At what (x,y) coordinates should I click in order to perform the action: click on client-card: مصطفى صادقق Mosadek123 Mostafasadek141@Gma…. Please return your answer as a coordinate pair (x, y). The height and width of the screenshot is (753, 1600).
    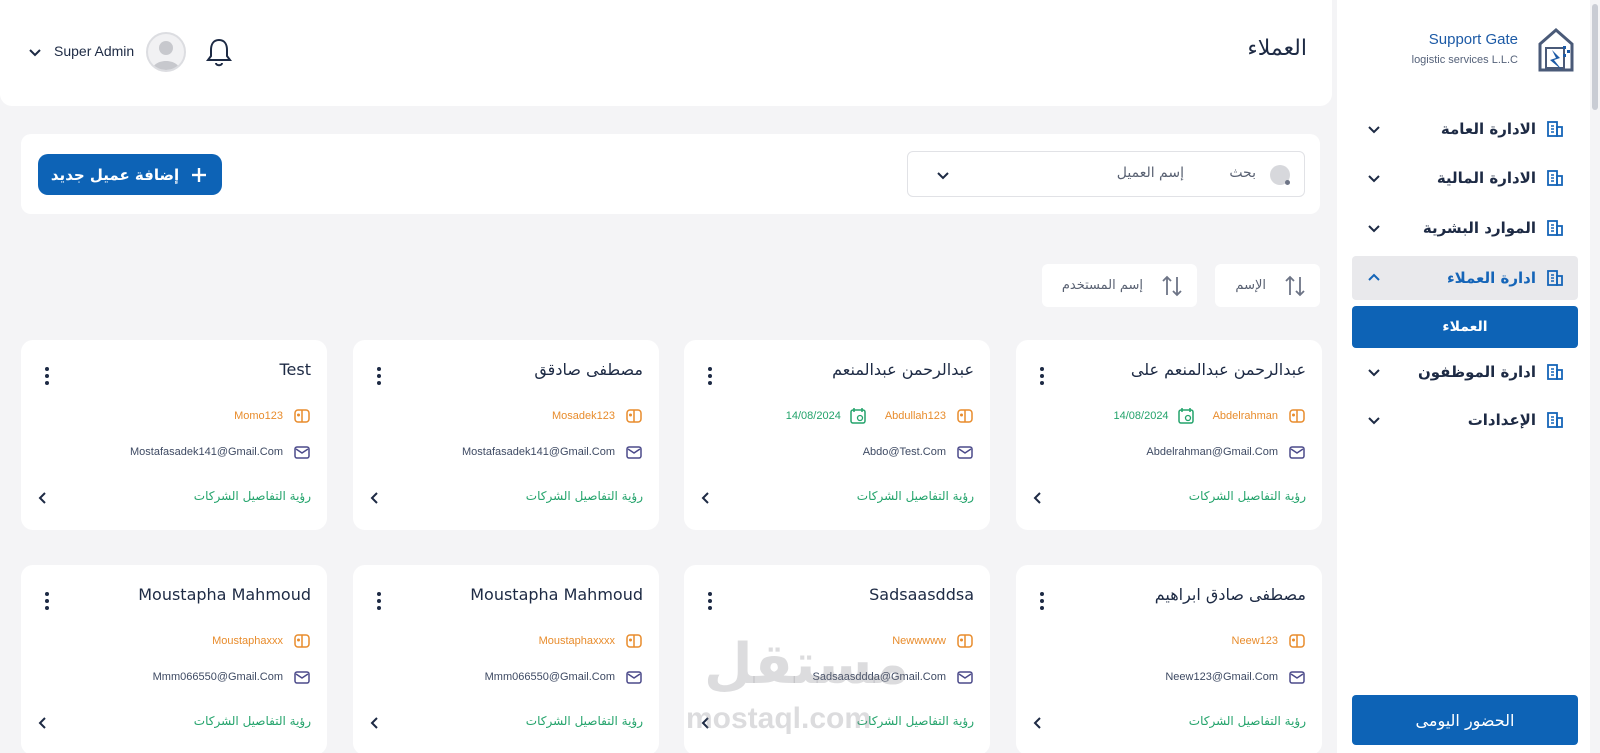
    Looking at the image, I should click on (506, 435).